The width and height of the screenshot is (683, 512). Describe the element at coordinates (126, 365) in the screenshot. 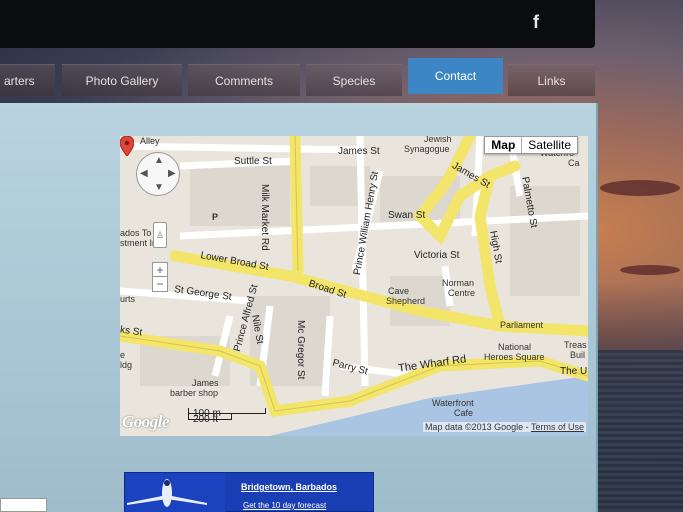

I see `map-label: ldg` at that location.